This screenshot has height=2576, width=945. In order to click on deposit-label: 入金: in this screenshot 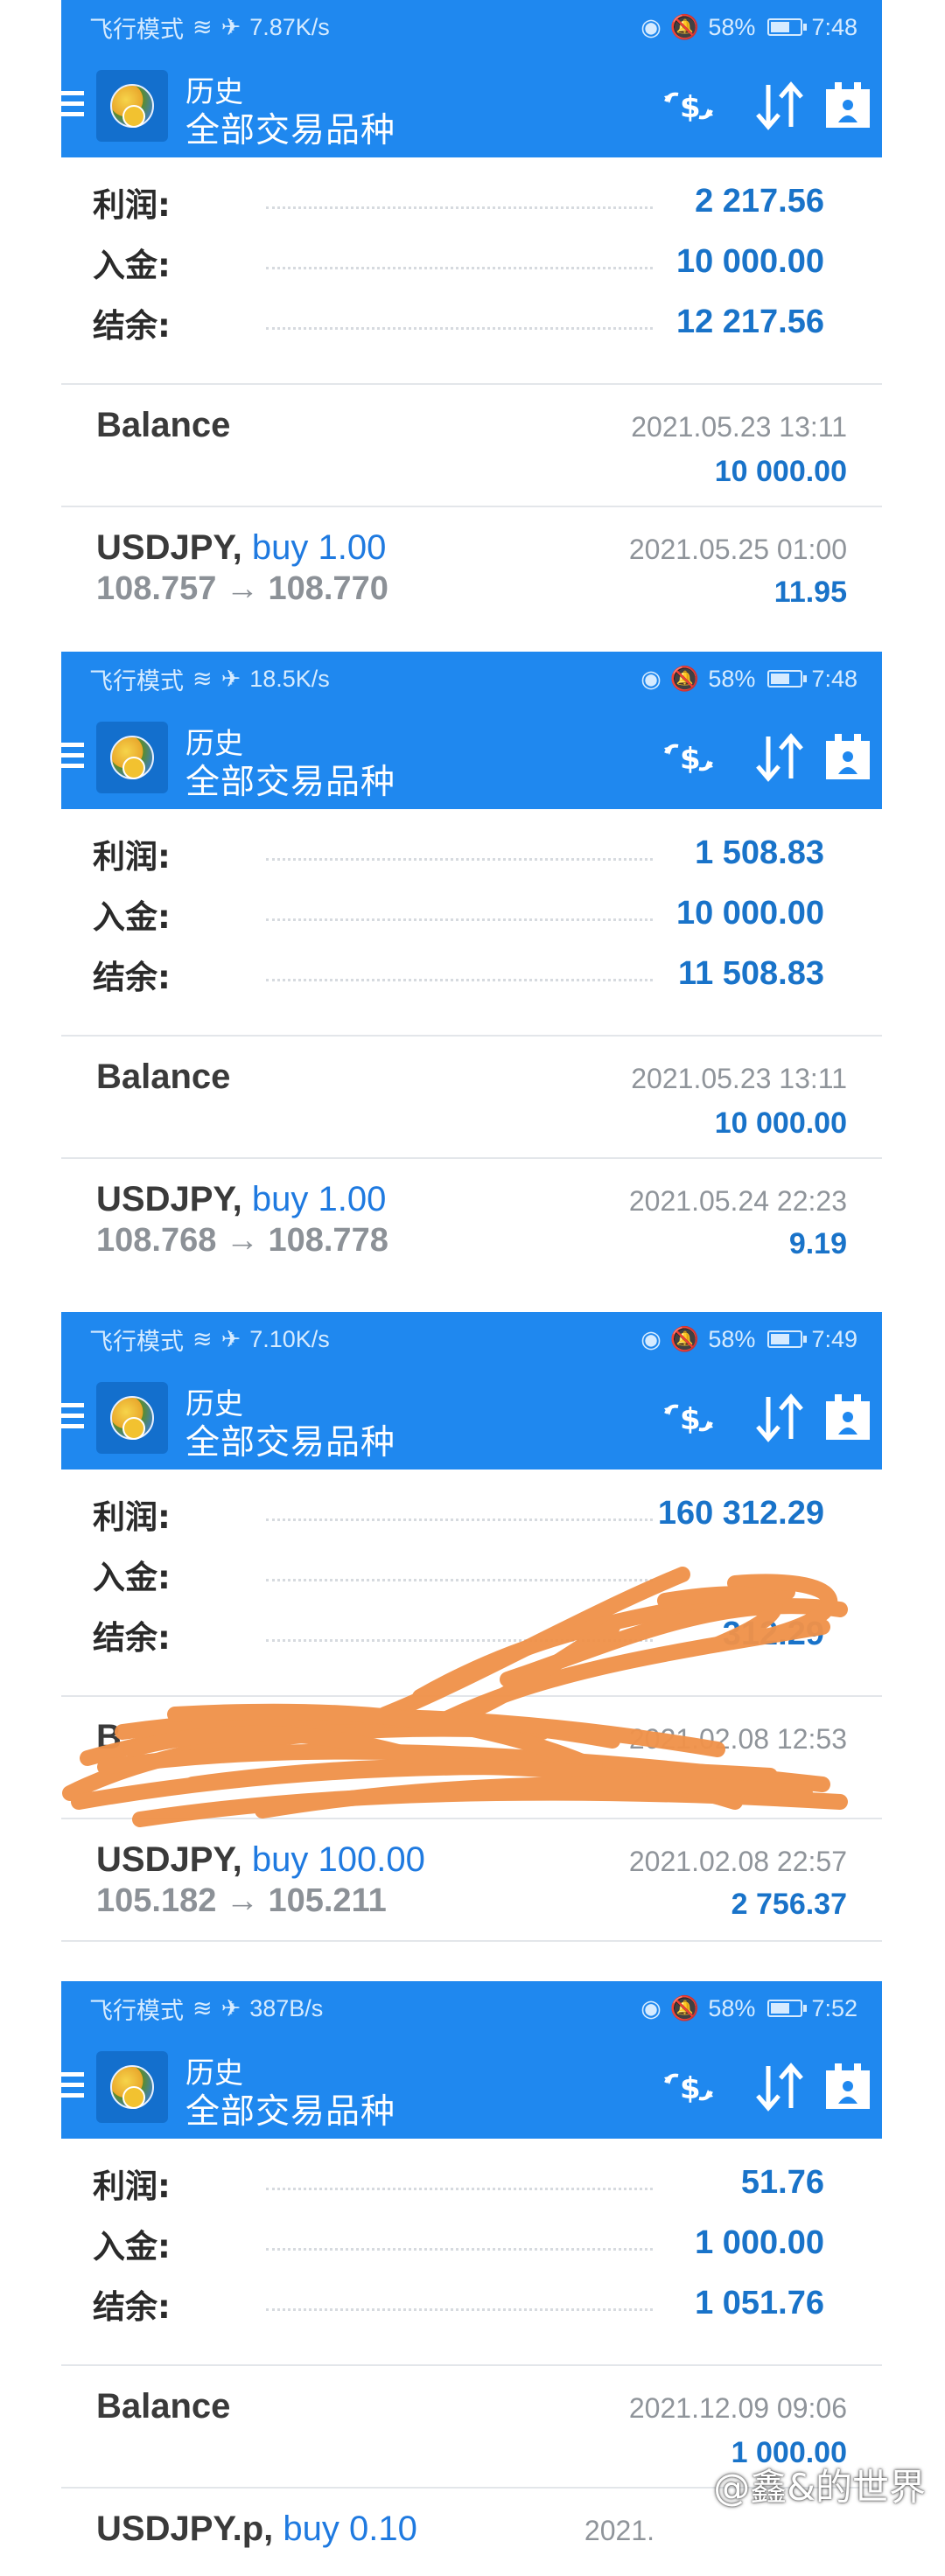, I will do `click(132, 916)`.